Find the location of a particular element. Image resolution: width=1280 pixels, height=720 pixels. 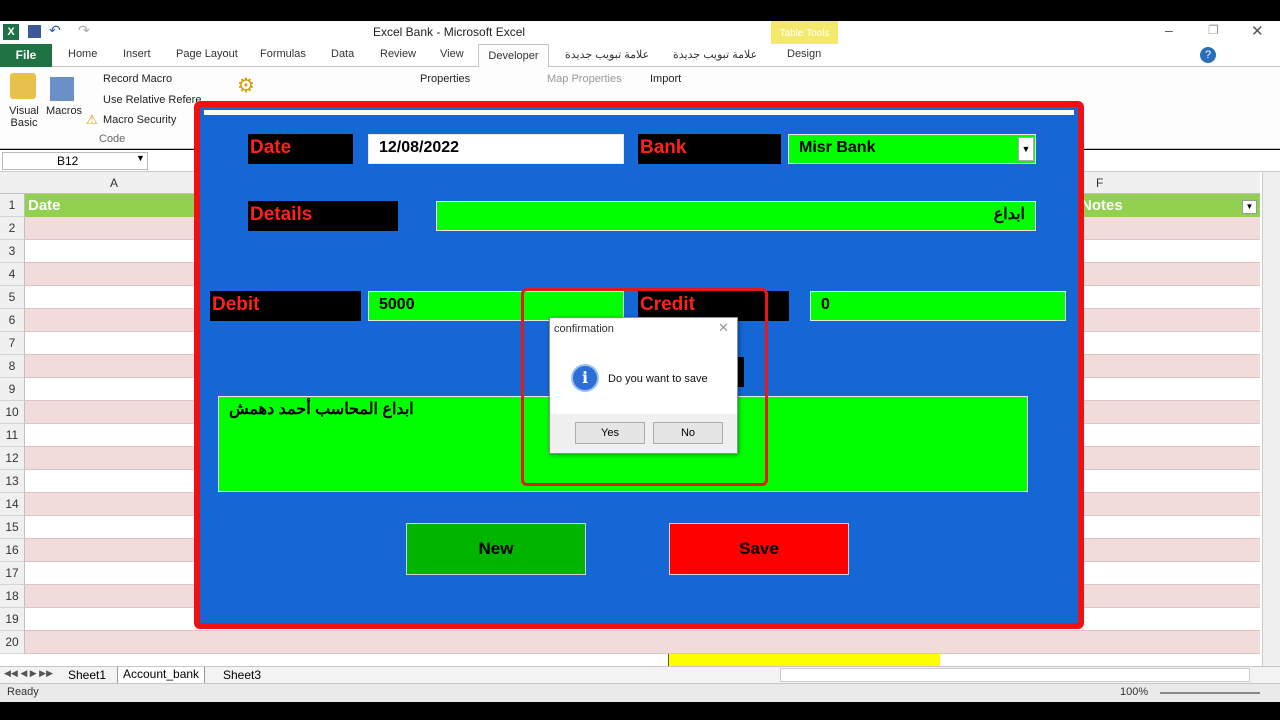

tab-custom-1: علامة تبويب جديدة is located at coordinates (607, 54).